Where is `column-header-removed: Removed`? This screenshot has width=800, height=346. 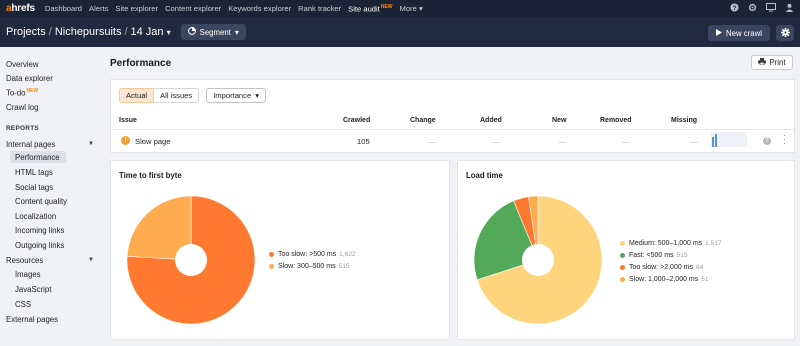
column-header-removed: Removed is located at coordinates (616, 120).